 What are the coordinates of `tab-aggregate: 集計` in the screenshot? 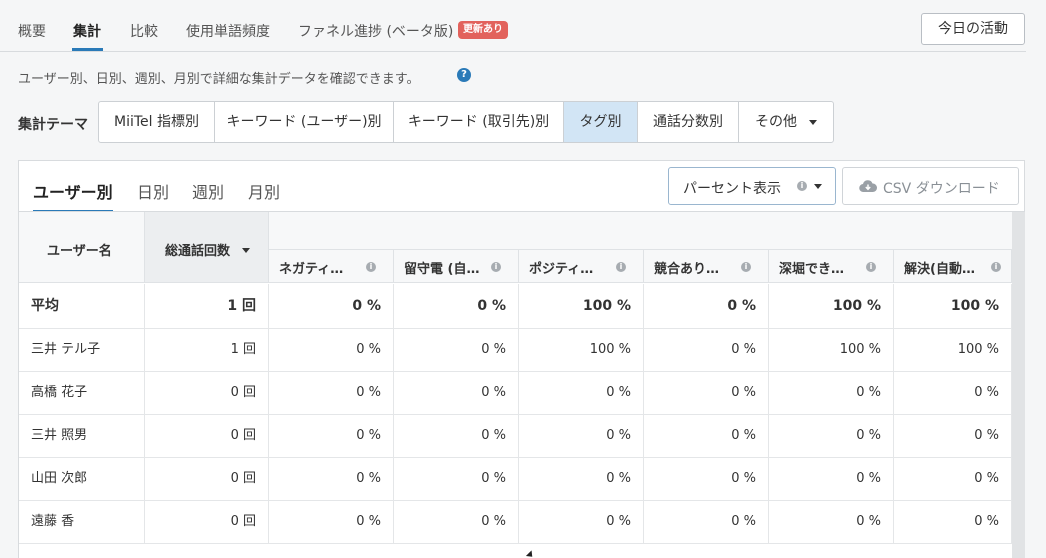 It's located at (87, 31).